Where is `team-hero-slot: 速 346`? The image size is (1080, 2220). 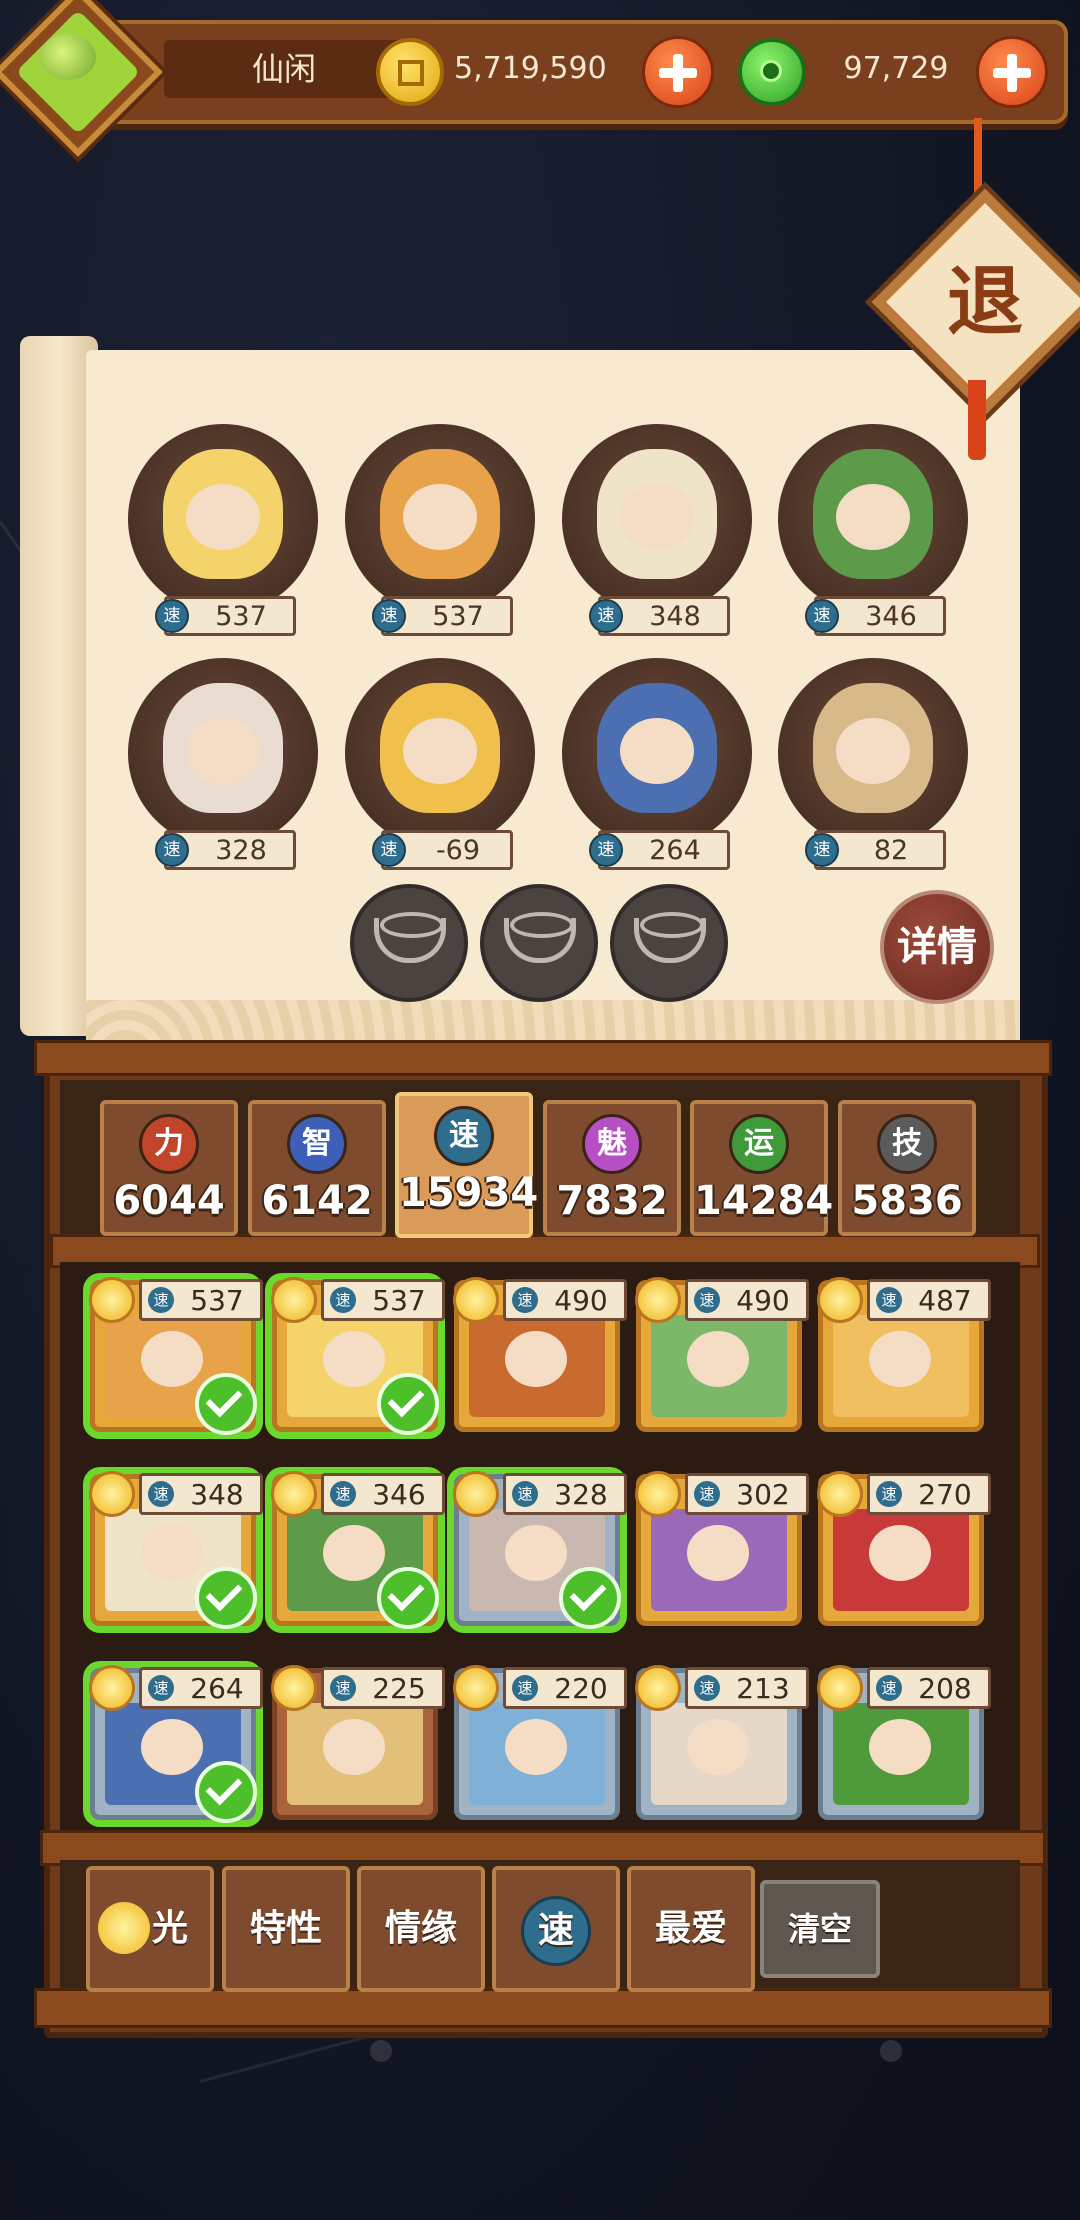 team-hero-slot: 速 346 is located at coordinates (873, 530).